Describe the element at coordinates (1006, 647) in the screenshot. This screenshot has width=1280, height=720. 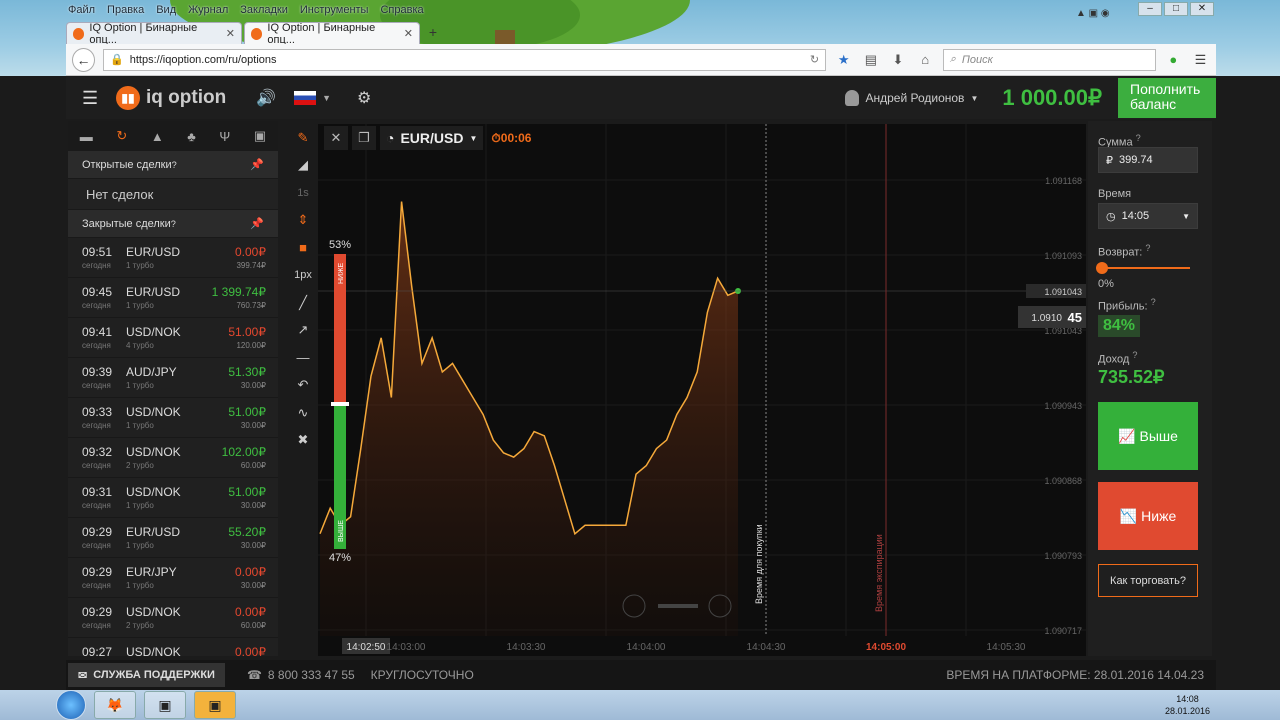
I see `time-tick-label: 14:05:30` at that location.